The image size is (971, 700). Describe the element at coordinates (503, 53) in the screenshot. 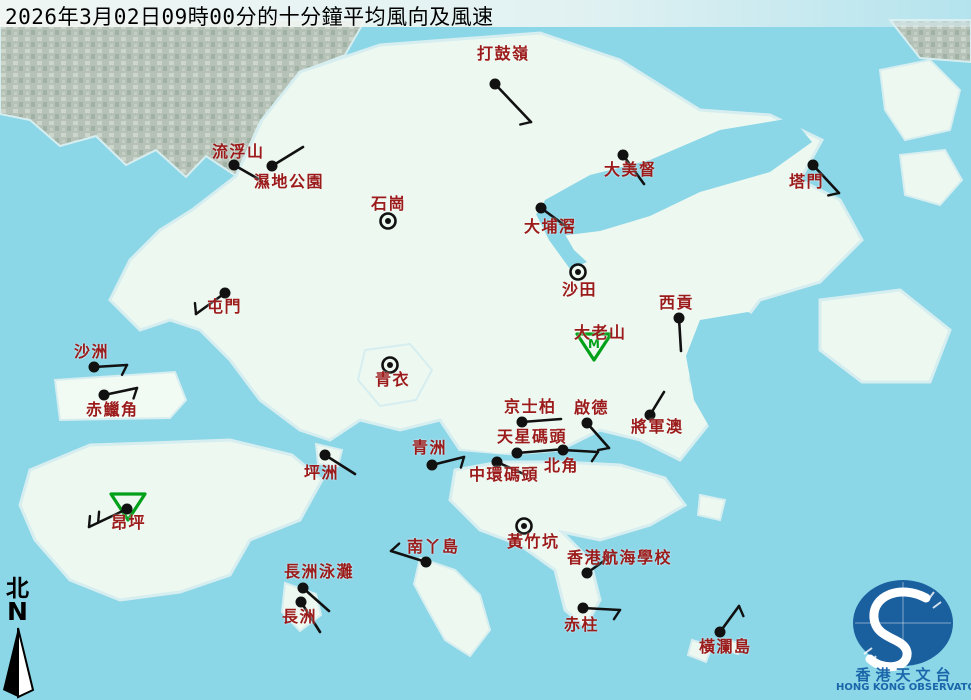

I see `station-label-ta-kwu-ling: 打鼓嶺` at that location.